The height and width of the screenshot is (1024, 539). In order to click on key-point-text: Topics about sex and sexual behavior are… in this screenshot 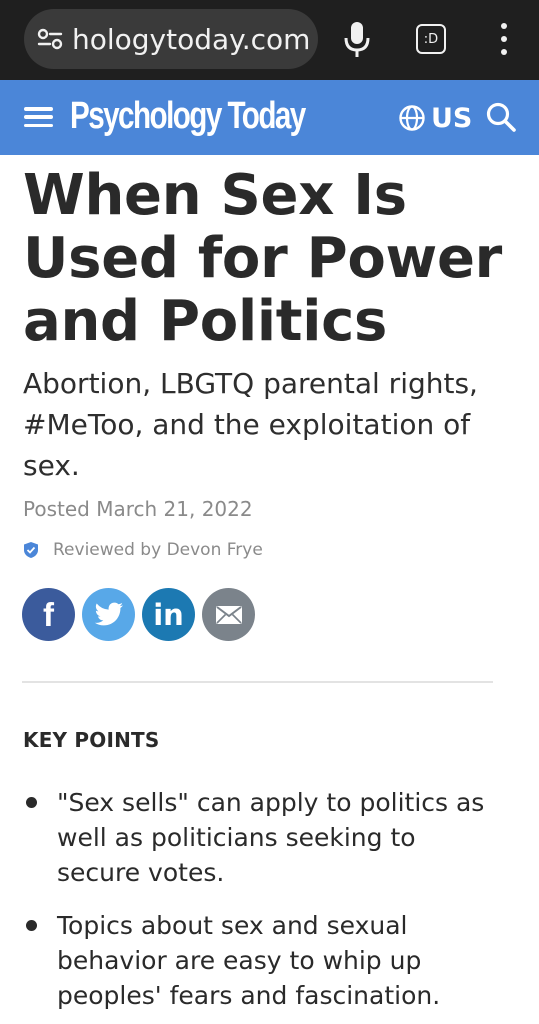, I will do `click(249, 960)`.